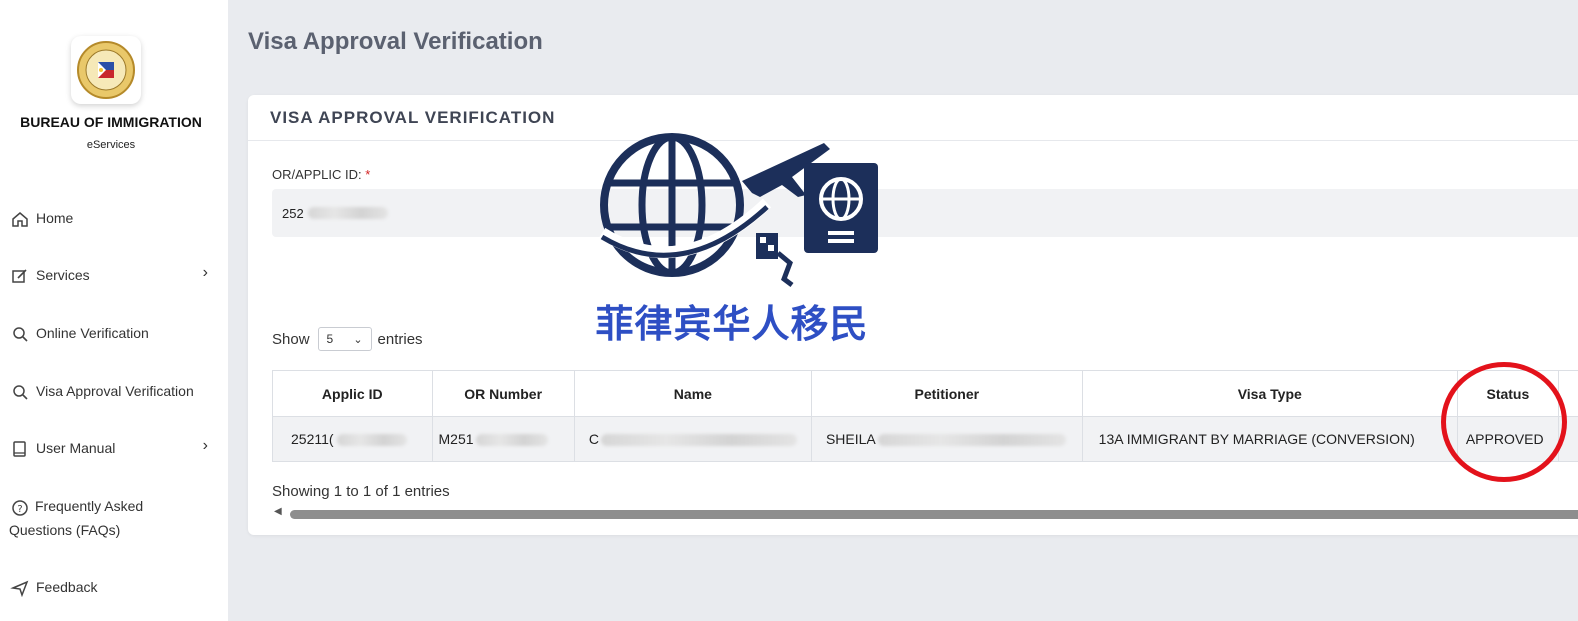 The image size is (1578, 621). I want to click on sidebar-item-label: Frequently Asked Questions (FAQs), so click(76, 518).